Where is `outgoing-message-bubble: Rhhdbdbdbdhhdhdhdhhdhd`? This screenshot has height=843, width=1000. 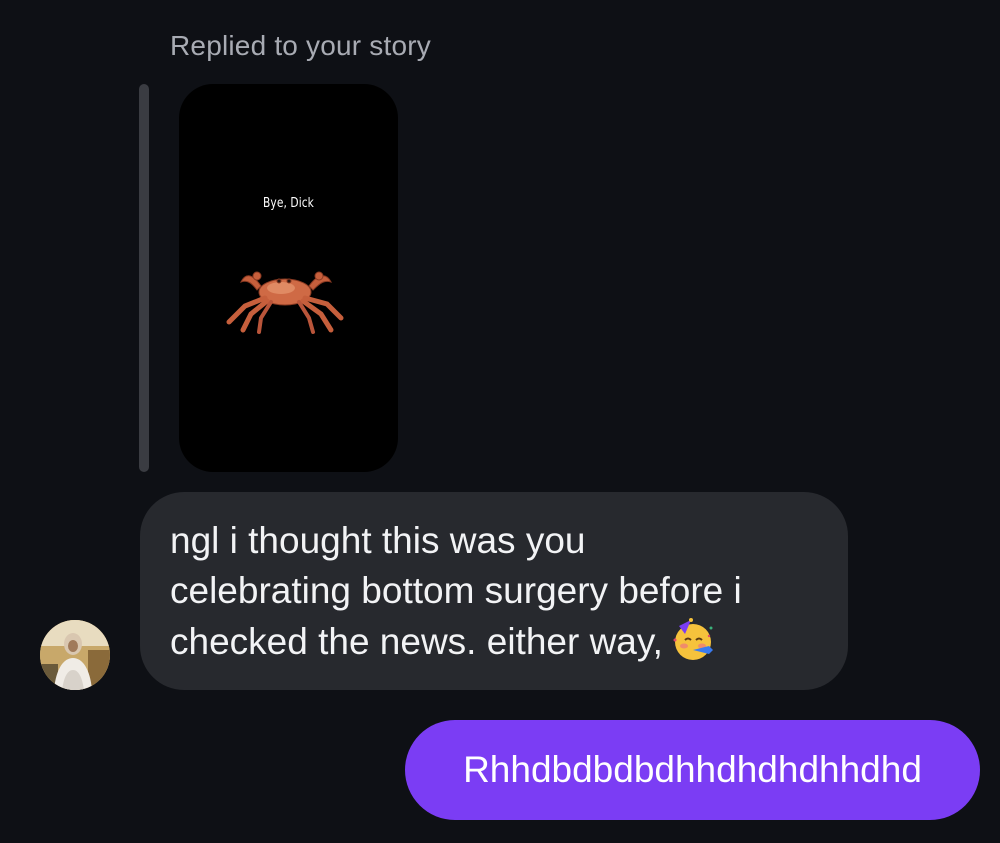 outgoing-message-bubble: Rhhdbdbdbdhhdhdhdhhdhd is located at coordinates (692, 770).